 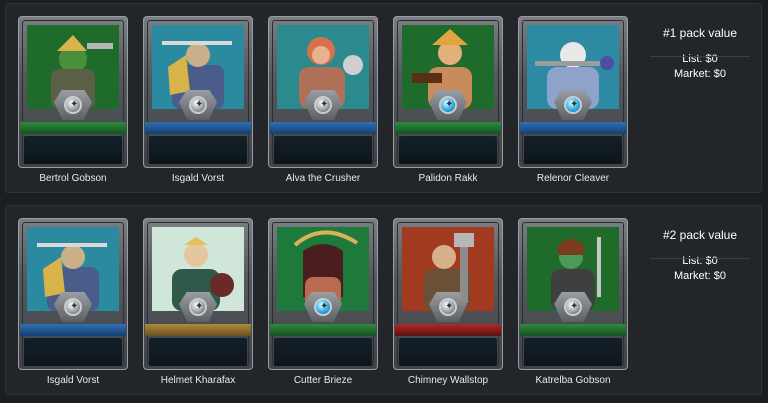 What do you see at coordinates (448, 178) in the screenshot?
I see `card-name: Palidon Rakk` at bounding box center [448, 178].